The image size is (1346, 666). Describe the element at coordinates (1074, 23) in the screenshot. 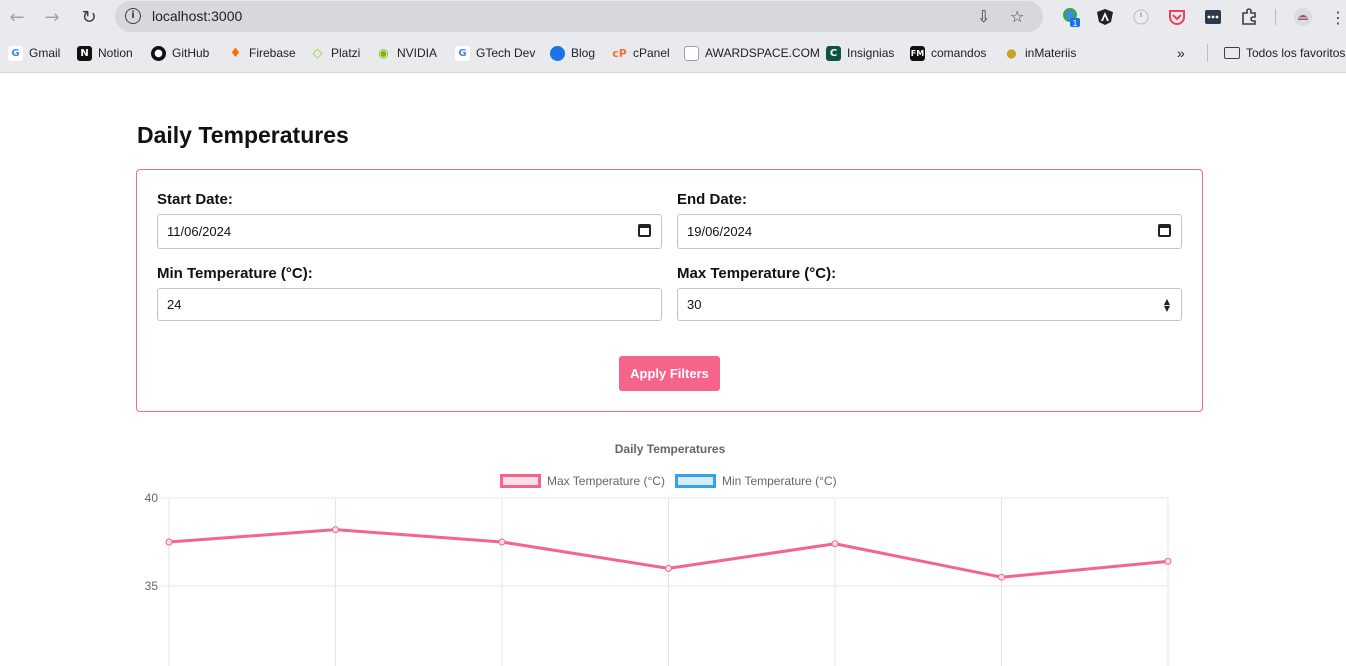

I see `extension-badge: 1` at that location.